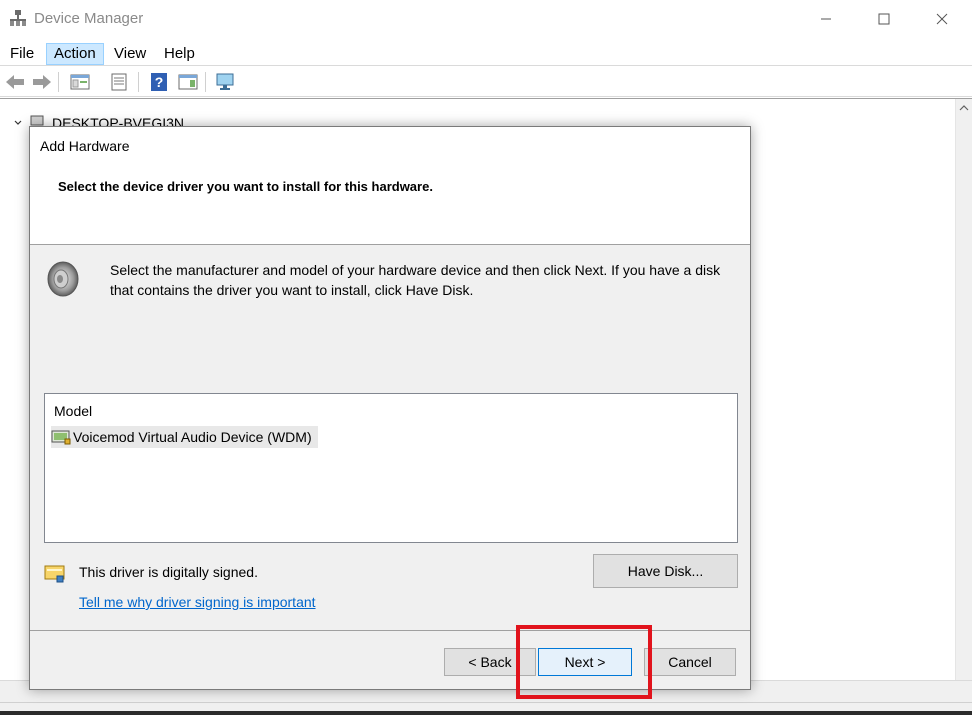 The width and height of the screenshot is (972, 715). Describe the element at coordinates (964, 108) in the screenshot. I see `scroll-up-icon` at that location.